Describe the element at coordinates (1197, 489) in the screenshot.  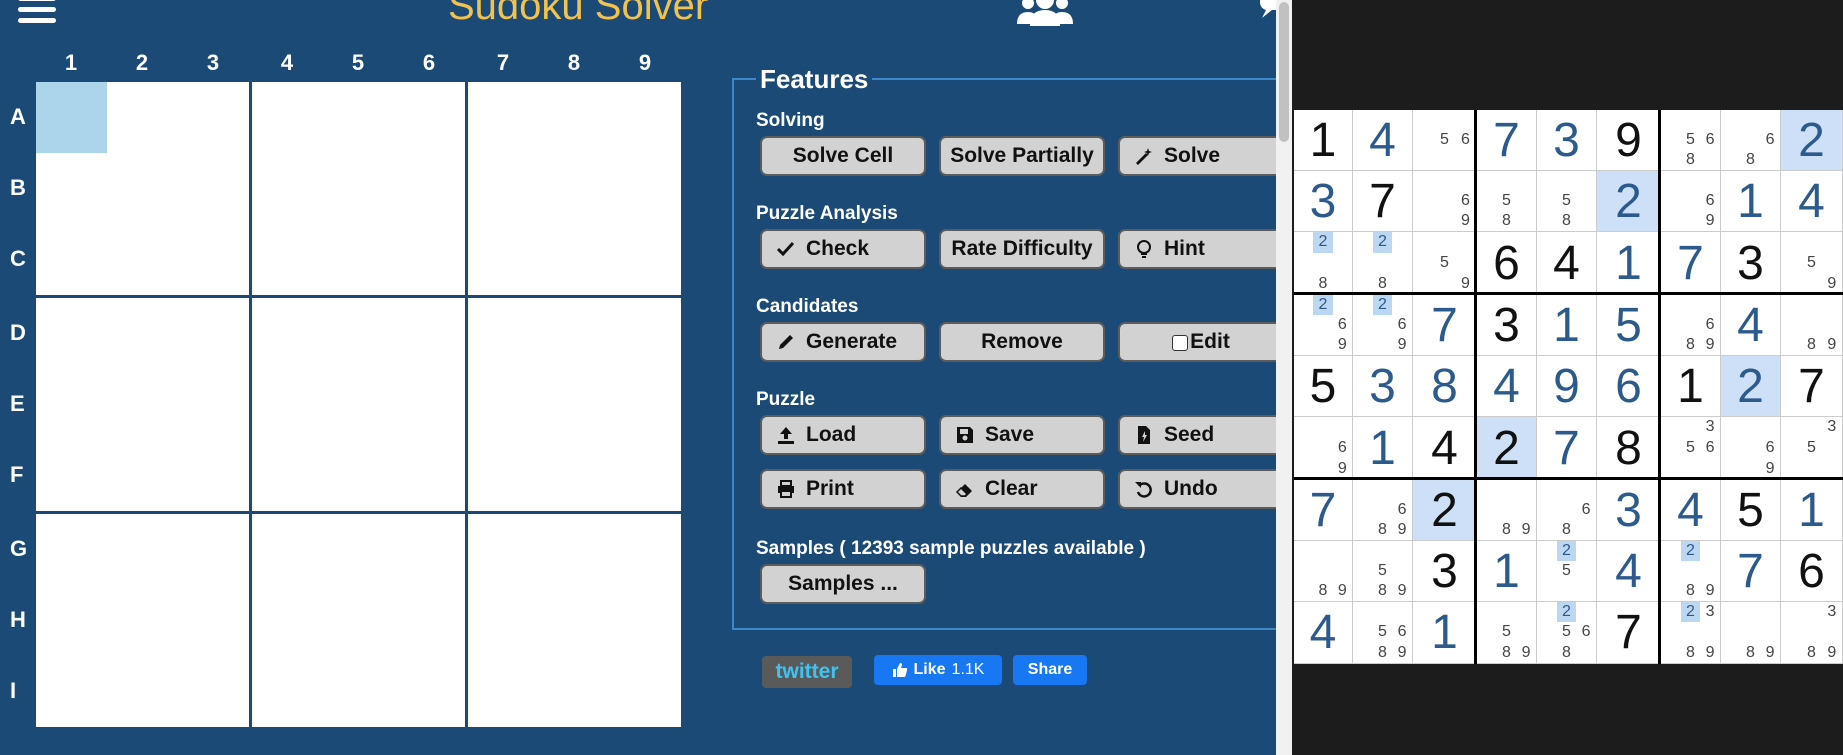
I see `undo-button: Undo` at that location.